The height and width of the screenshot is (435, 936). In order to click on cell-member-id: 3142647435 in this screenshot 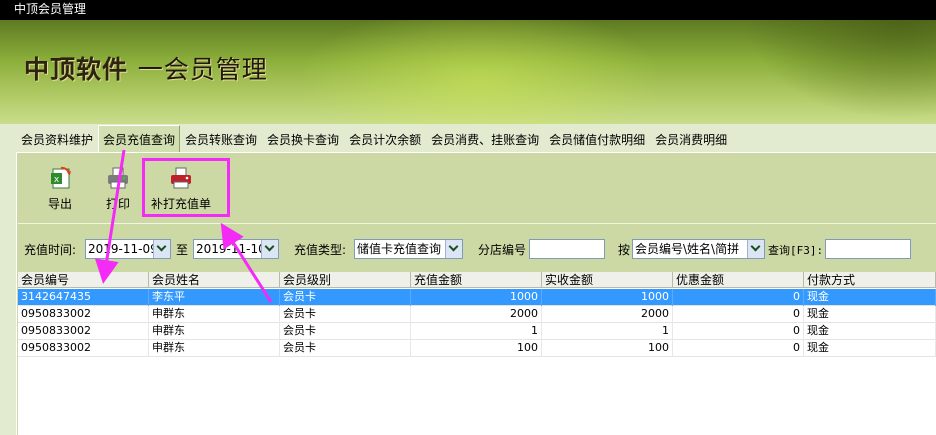, I will do `click(83, 297)`.